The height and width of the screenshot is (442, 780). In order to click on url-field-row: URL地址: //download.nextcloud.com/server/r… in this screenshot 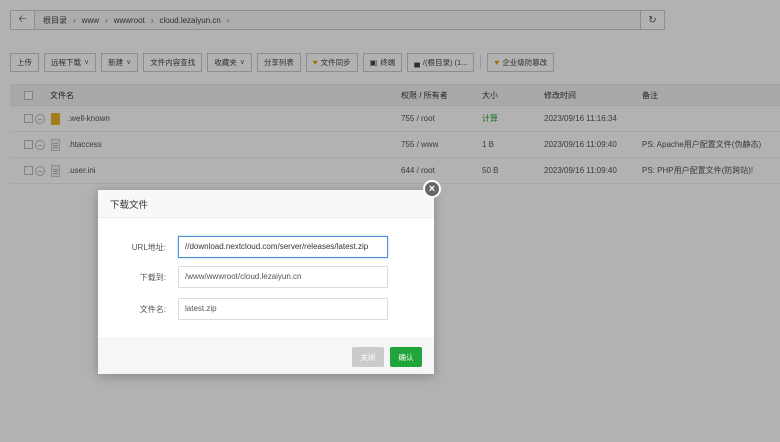, I will do `click(266, 247)`.